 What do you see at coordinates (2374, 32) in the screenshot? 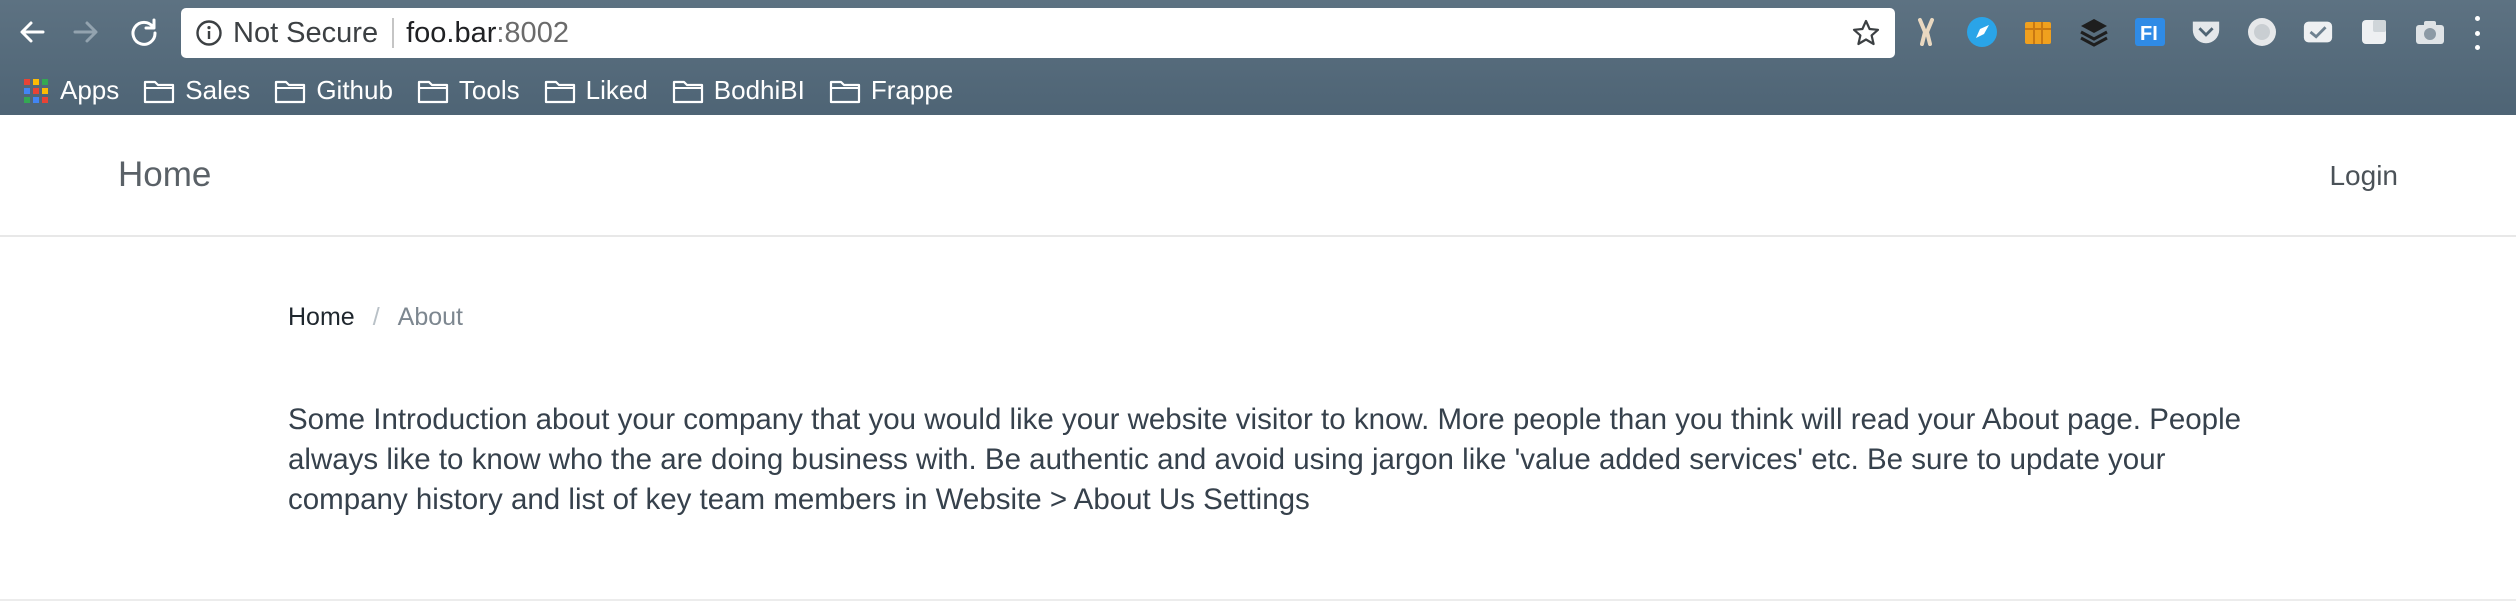
I see `square-icon` at bounding box center [2374, 32].